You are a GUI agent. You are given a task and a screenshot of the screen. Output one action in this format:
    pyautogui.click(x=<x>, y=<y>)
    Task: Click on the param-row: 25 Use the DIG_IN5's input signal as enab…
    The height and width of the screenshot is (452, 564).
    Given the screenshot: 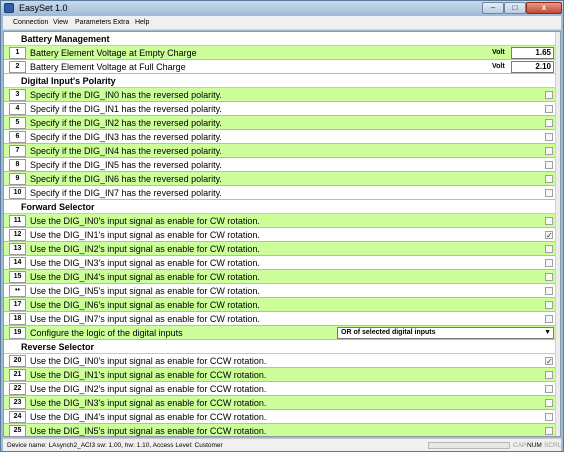 What is the action you would take?
    pyautogui.click(x=282, y=430)
    